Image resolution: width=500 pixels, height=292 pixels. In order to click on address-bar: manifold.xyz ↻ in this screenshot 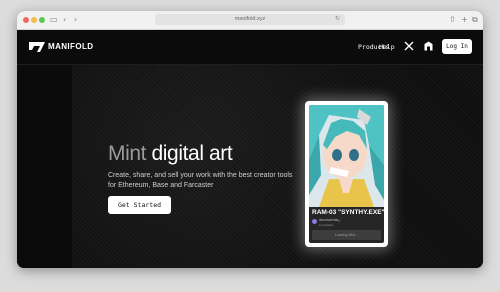, I will do `click(250, 19)`.